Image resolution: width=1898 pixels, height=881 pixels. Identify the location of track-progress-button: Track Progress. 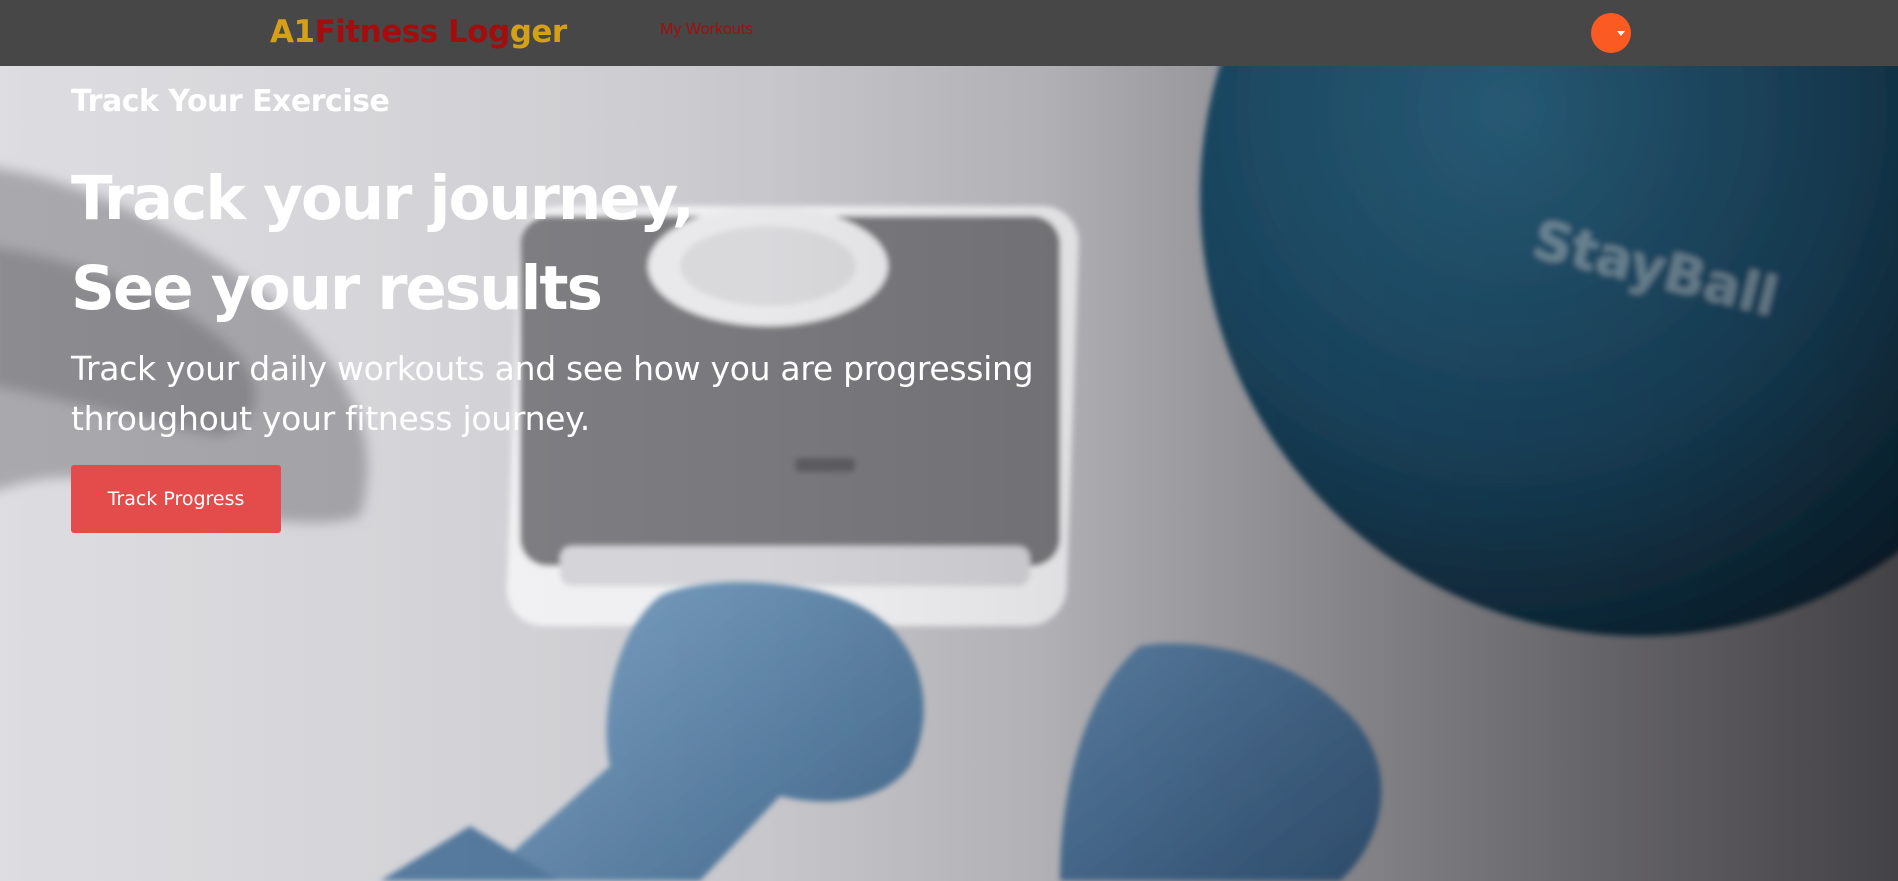
(176, 499).